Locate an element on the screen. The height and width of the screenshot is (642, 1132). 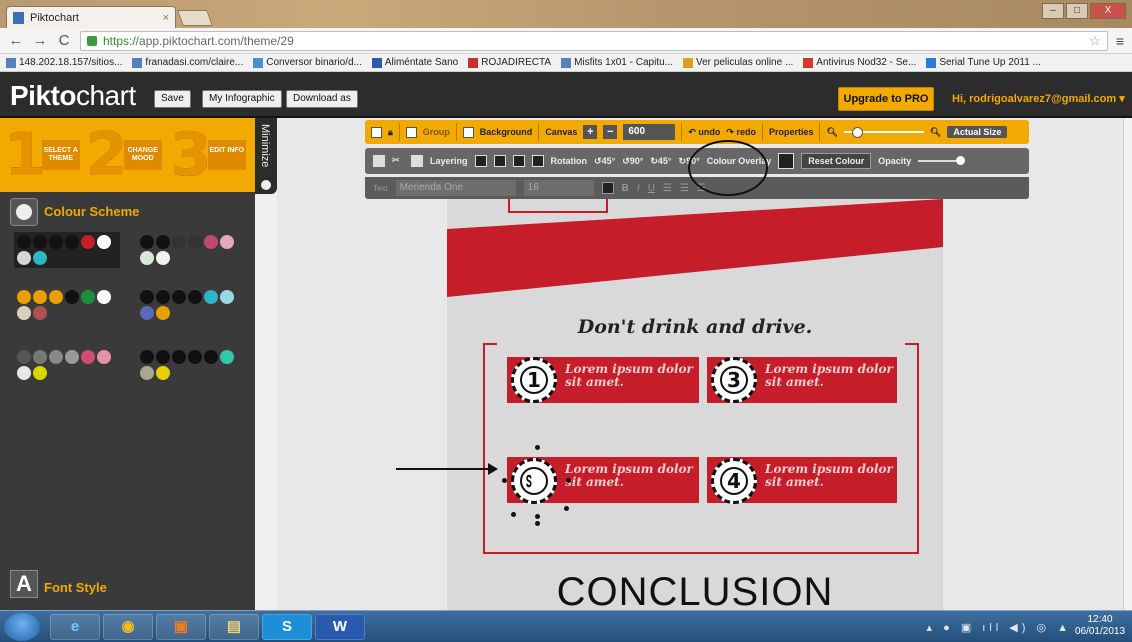
word-icon: W is located at coordinates (340, 627).